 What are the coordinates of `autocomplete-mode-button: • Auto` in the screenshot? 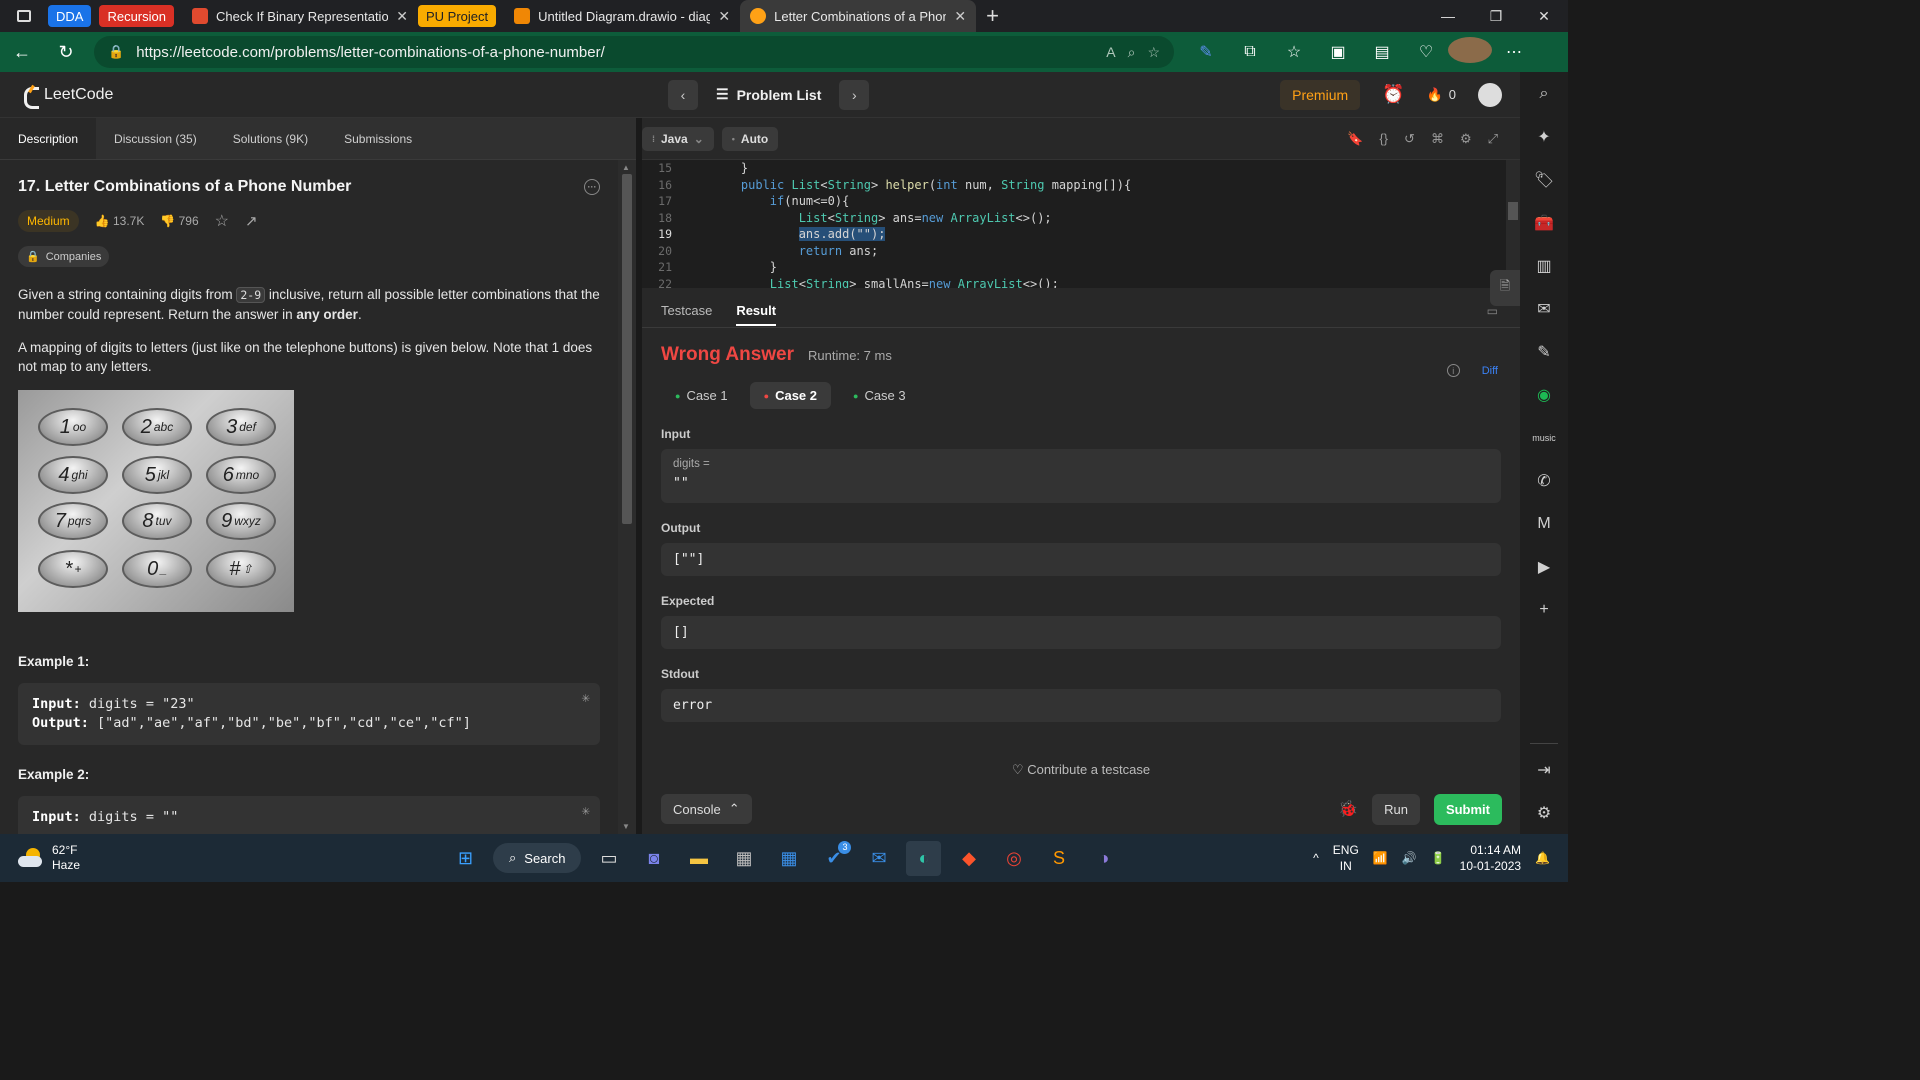 It's located at (750, 138).